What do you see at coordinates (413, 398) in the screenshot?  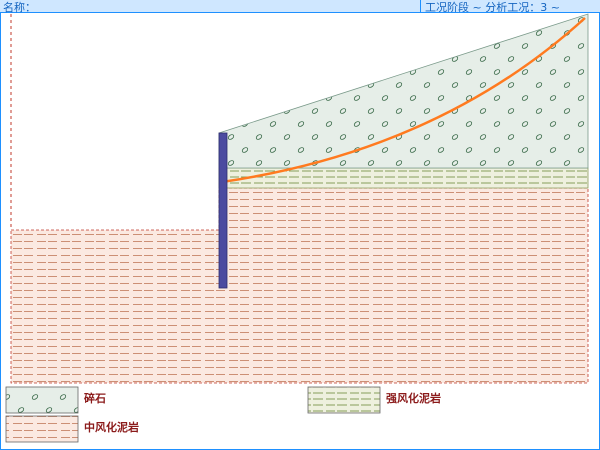 I see `legend-label-strong-weathered: 强风化泥岩` at bounding box center [413, 398].